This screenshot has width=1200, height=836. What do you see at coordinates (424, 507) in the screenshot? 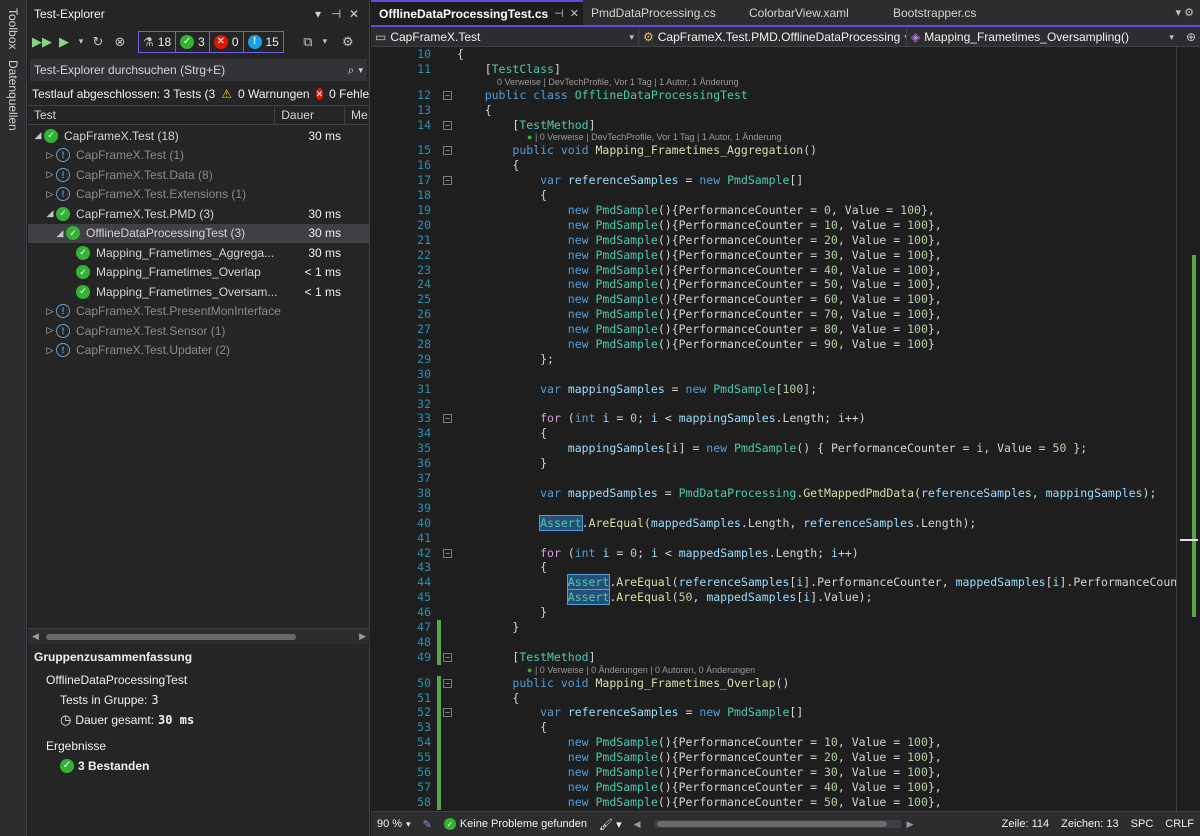
I see `code-line: 39` at bounding box center [424, 507].